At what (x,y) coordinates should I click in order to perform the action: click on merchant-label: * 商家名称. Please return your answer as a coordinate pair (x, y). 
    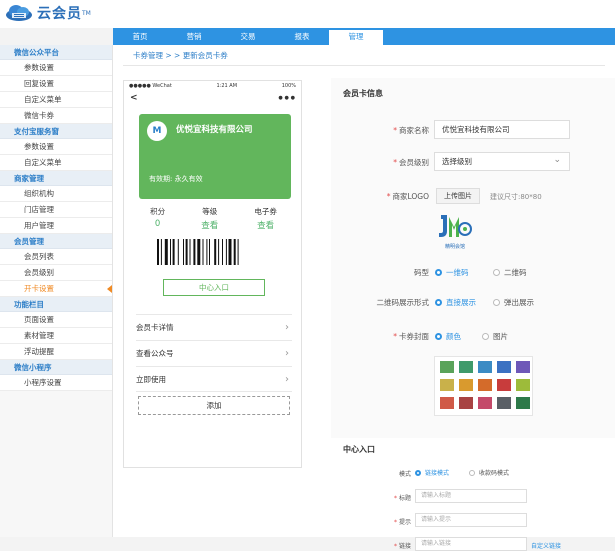
    Looking at the image, I should click on (380, 130).